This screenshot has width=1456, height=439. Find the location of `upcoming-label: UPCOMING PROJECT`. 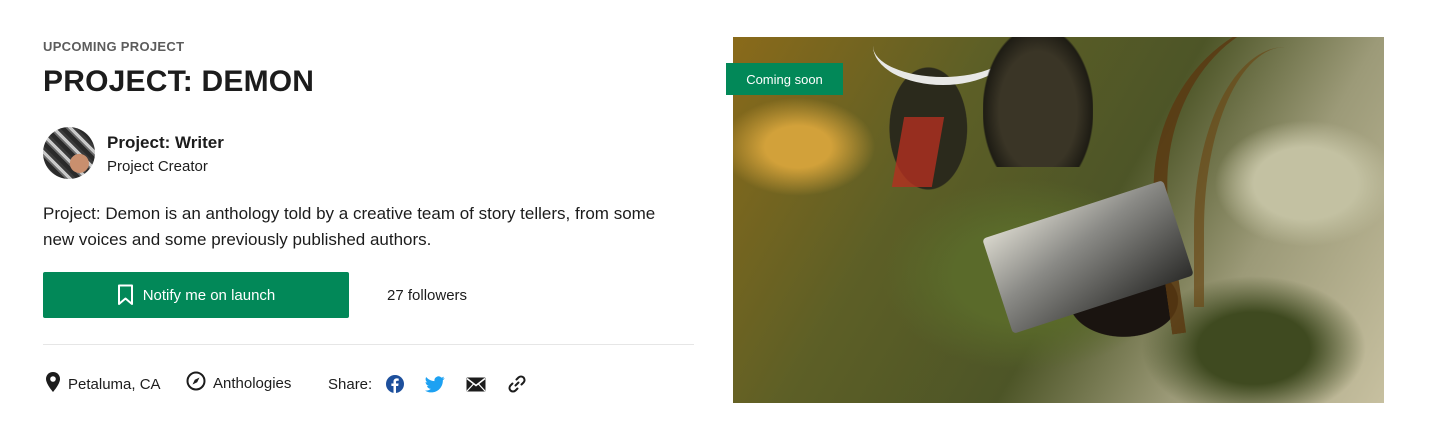

upcoming-label: UPCOMING PROJECT is located at coordinates (114, 46).